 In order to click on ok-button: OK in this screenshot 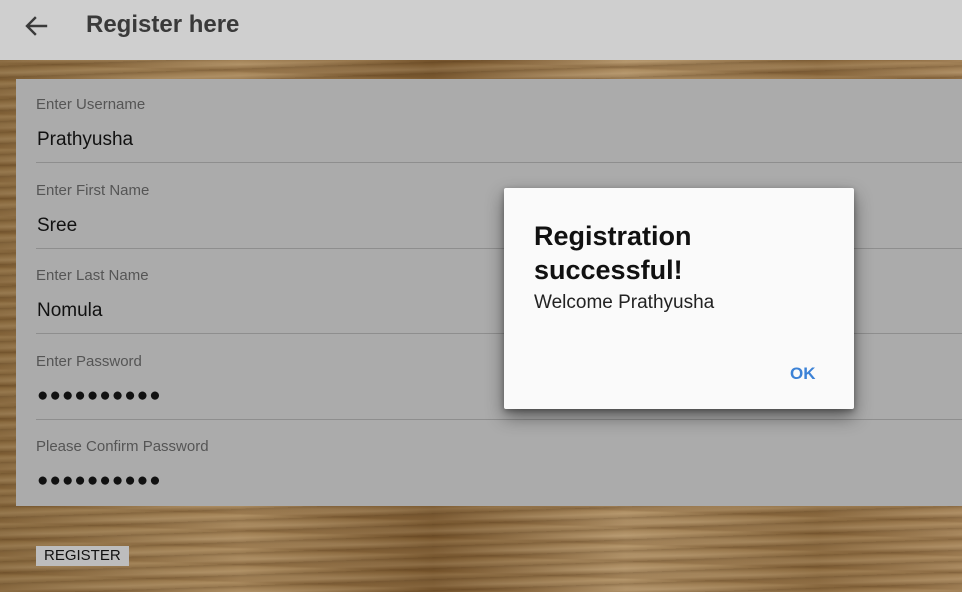, I will do `click(803, 374)`.